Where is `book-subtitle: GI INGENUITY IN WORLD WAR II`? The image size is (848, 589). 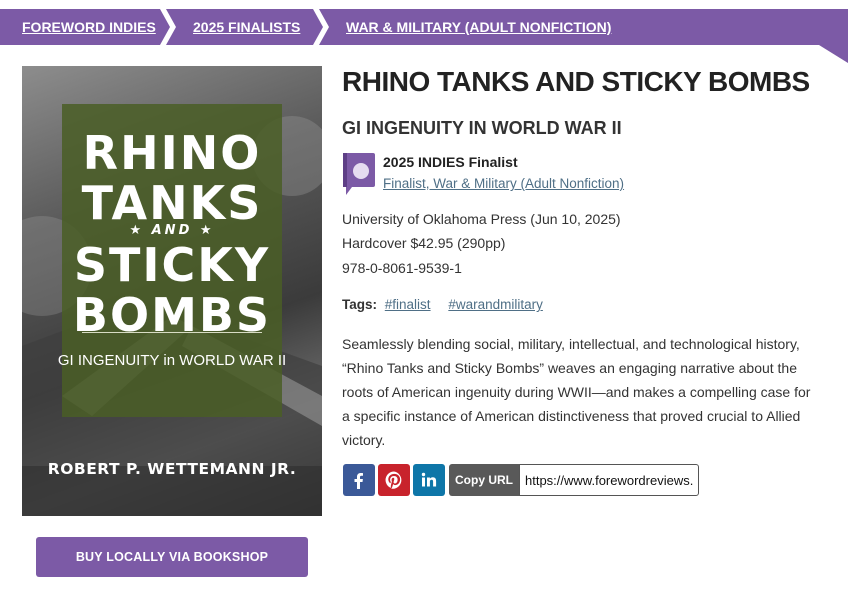 book-subtitle: GI INGENUITY IN WORLD WAR II is located at coordinates (482, 128).